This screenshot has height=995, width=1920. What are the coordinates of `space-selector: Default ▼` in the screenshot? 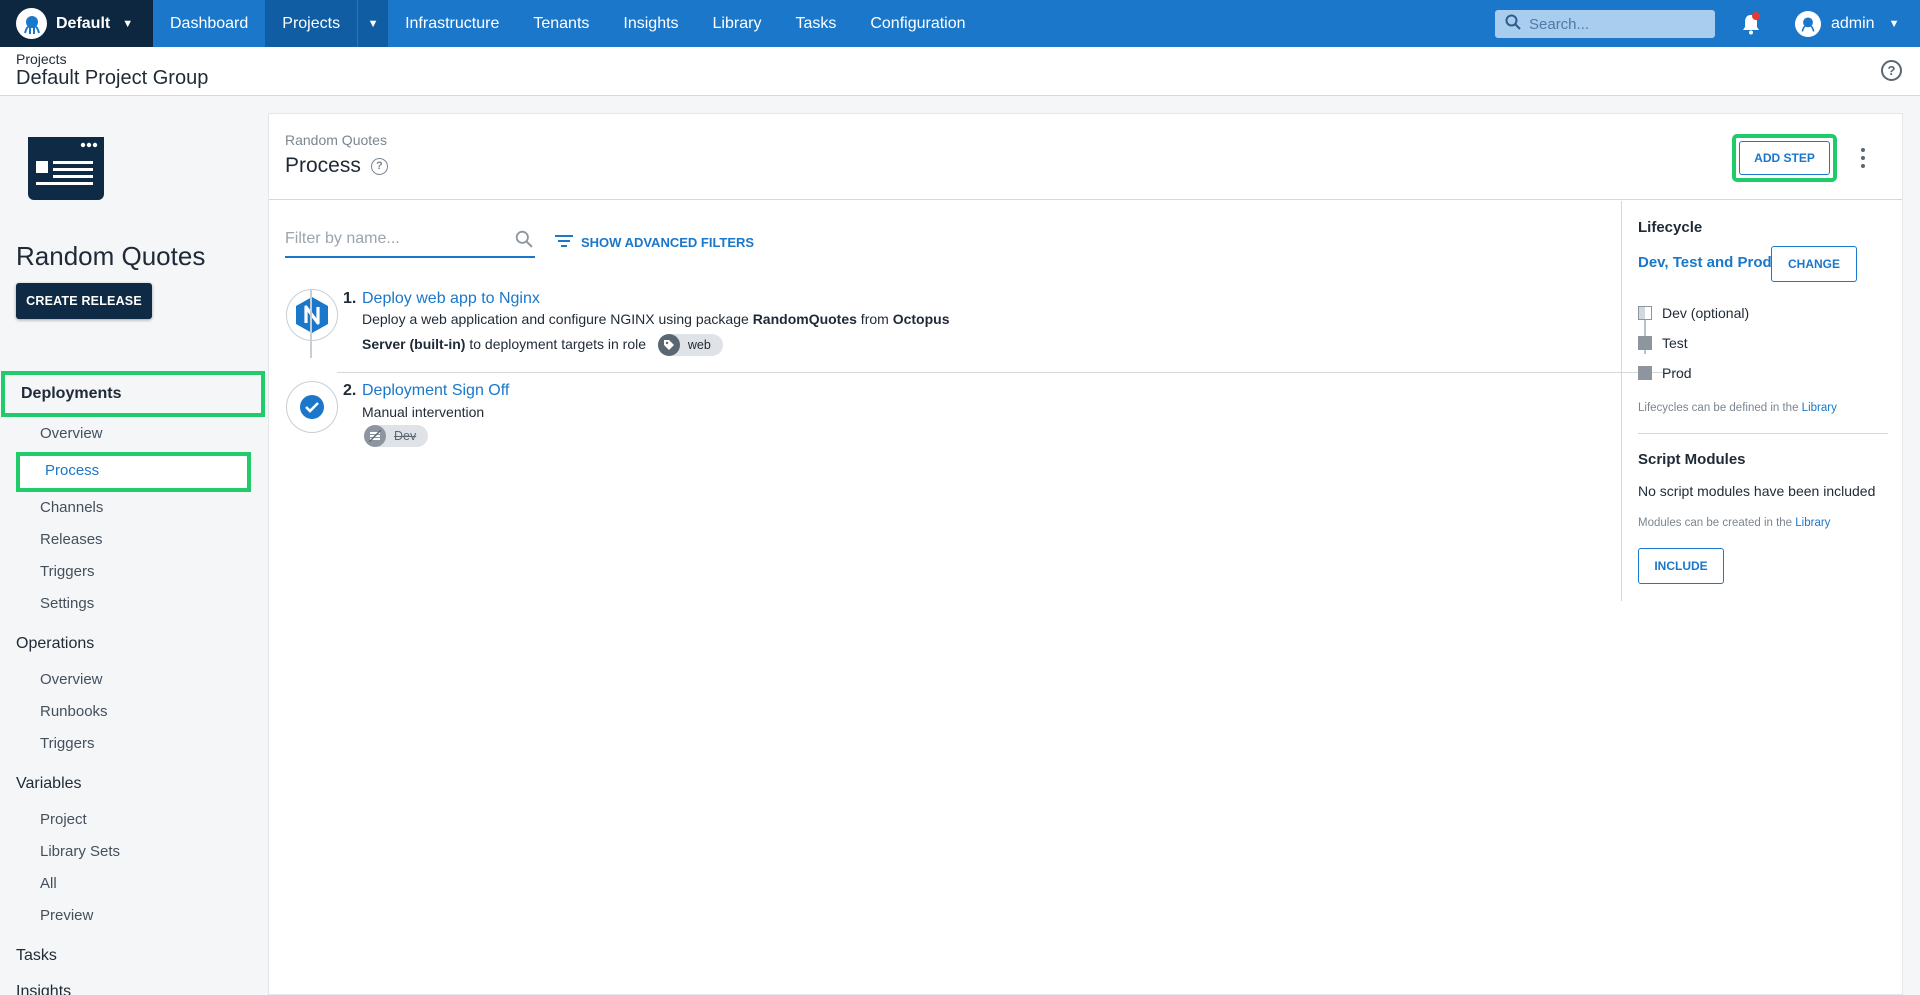 It's located at (76, 23).